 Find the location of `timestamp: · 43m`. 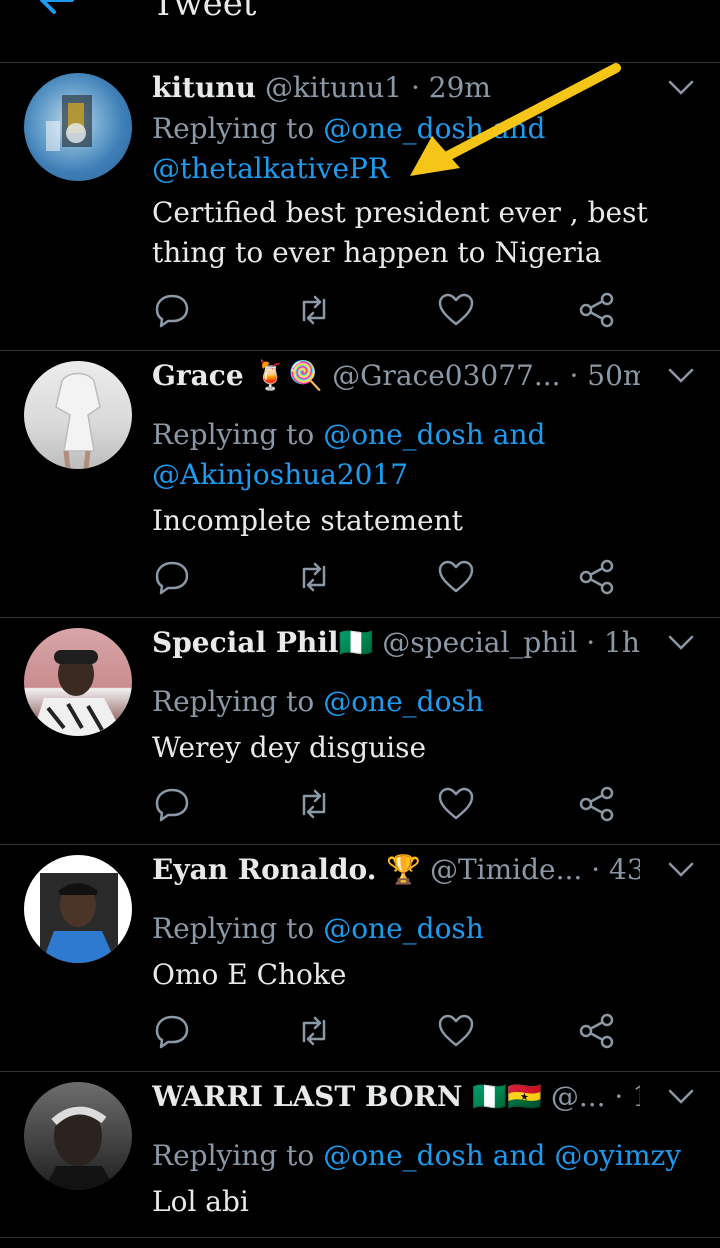

timestamp: · 43m is located at coordinates (615, 869).